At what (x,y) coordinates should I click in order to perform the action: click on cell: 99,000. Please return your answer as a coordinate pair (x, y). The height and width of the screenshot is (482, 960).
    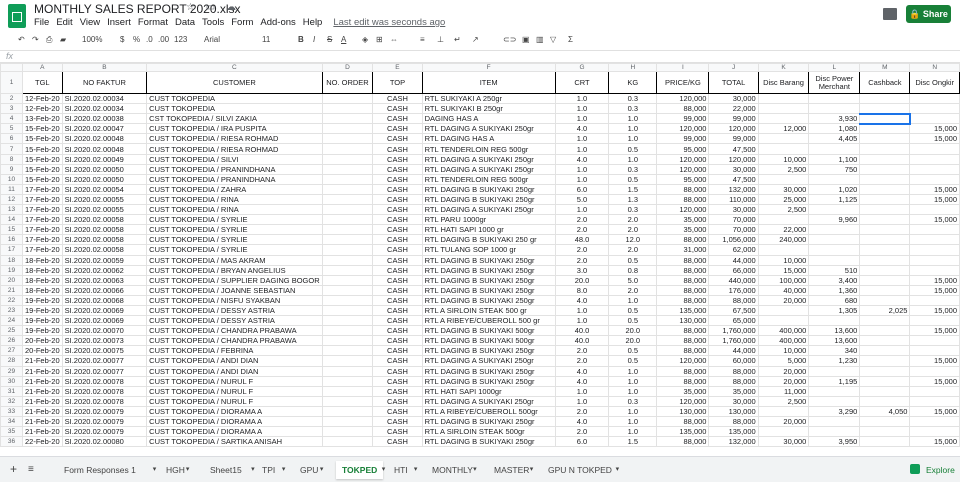
    Looking at the image, I should click on (683, 139).